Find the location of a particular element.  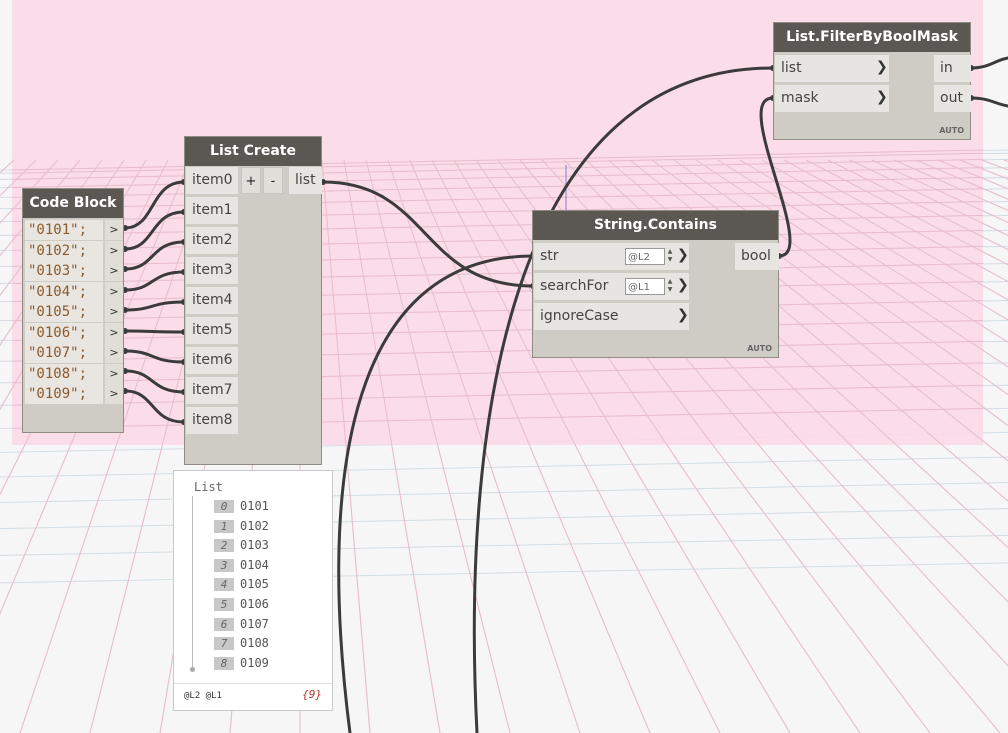

preview-list-item: 4 0105 is located at coordinates (241, 584).